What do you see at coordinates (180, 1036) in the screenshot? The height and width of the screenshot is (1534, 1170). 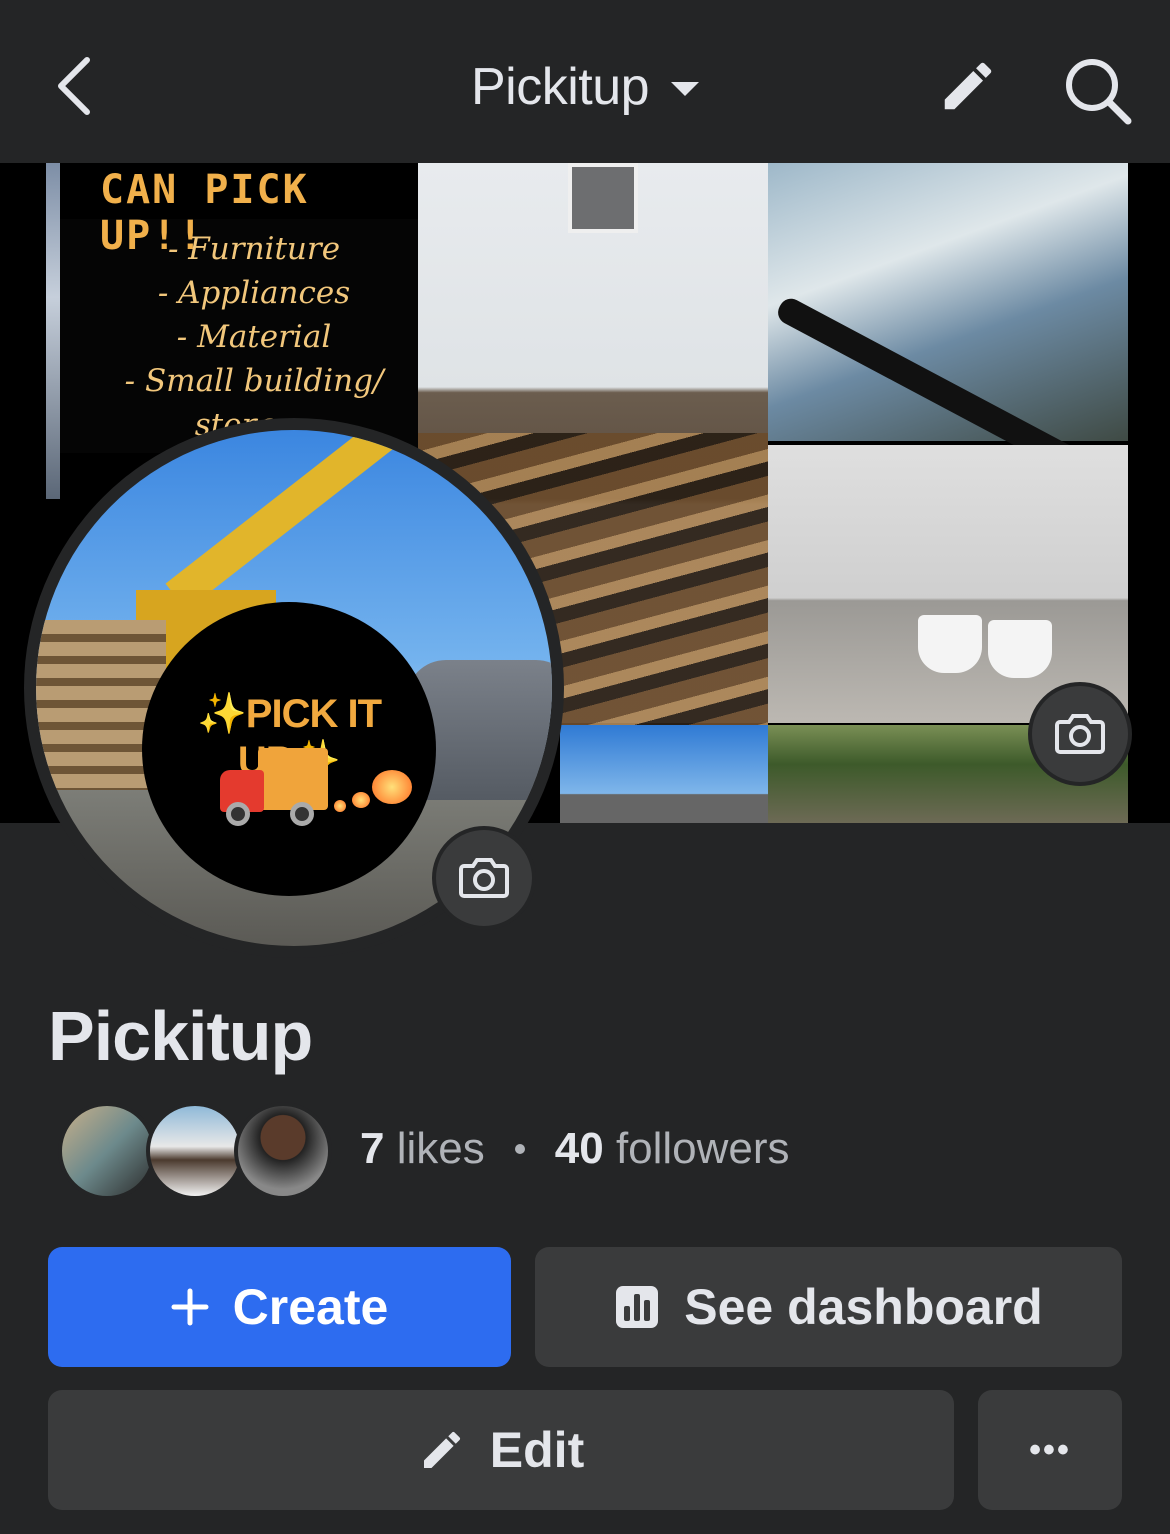 I see `page-title: Pickitup` at bounding box center [180, 1036].